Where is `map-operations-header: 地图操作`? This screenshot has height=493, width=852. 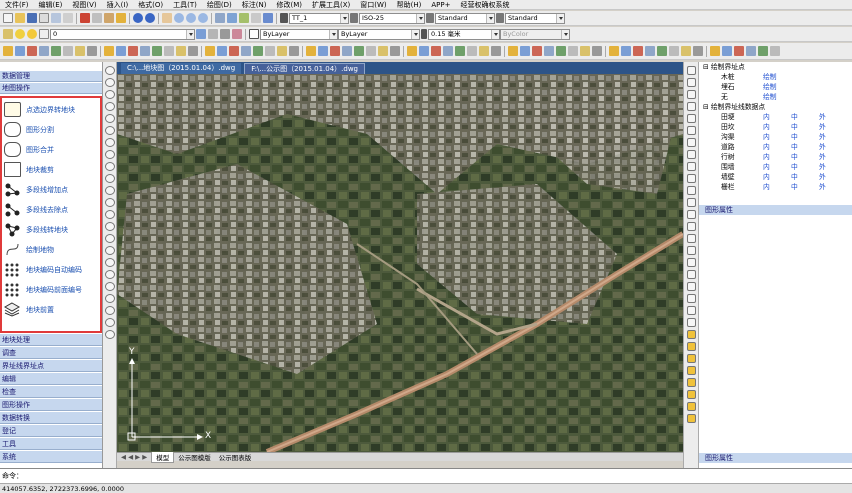 map-operations-header: 地图操作 is located at coordinates (51, 88).